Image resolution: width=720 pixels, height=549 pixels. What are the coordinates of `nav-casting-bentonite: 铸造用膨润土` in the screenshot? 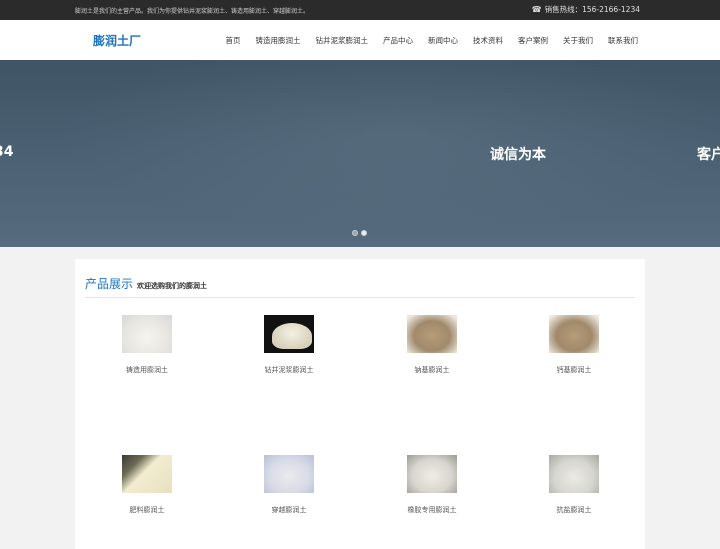 It's located at (278, 40).